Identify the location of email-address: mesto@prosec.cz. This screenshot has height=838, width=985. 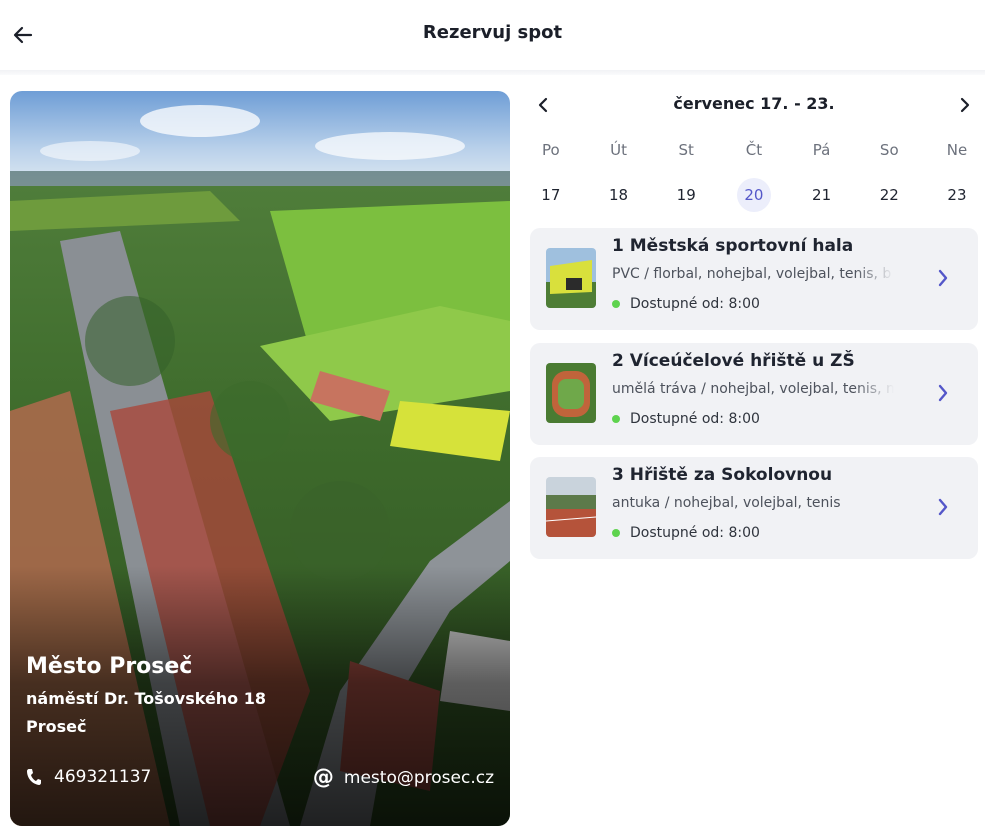
(418, 777).